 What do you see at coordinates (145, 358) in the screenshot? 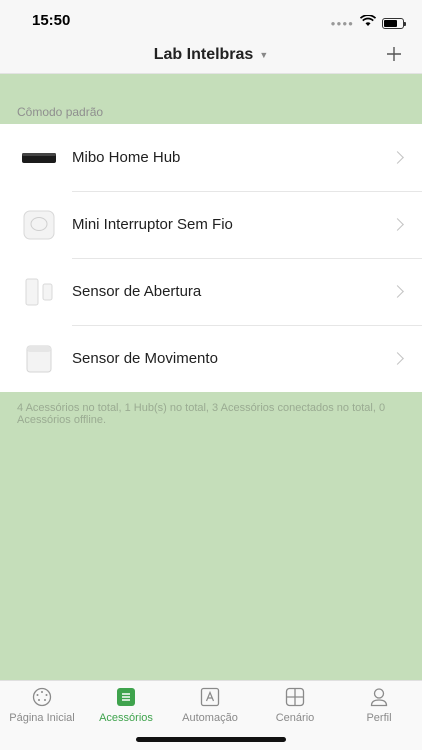
I see `device-label: Sensor de Movimento` at bounding box center [145, 358].